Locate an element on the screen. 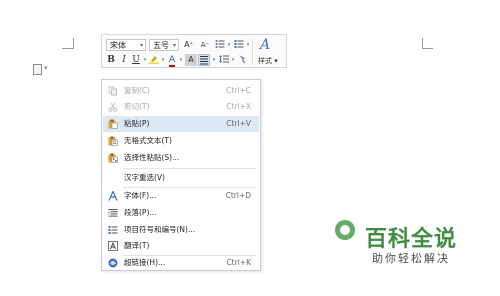  format-painter-icon is located at coordinates (242, 59).